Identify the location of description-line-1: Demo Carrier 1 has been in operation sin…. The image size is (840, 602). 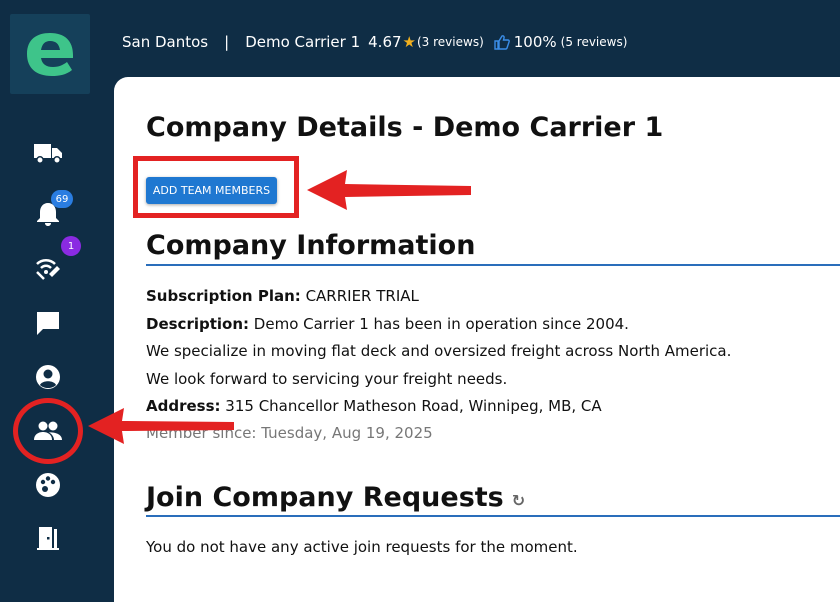
(441, 324).